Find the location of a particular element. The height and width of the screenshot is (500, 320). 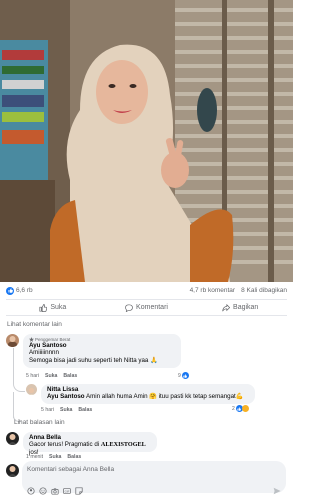

reply-reply-button: Balas is located at coordinates (85, 410).